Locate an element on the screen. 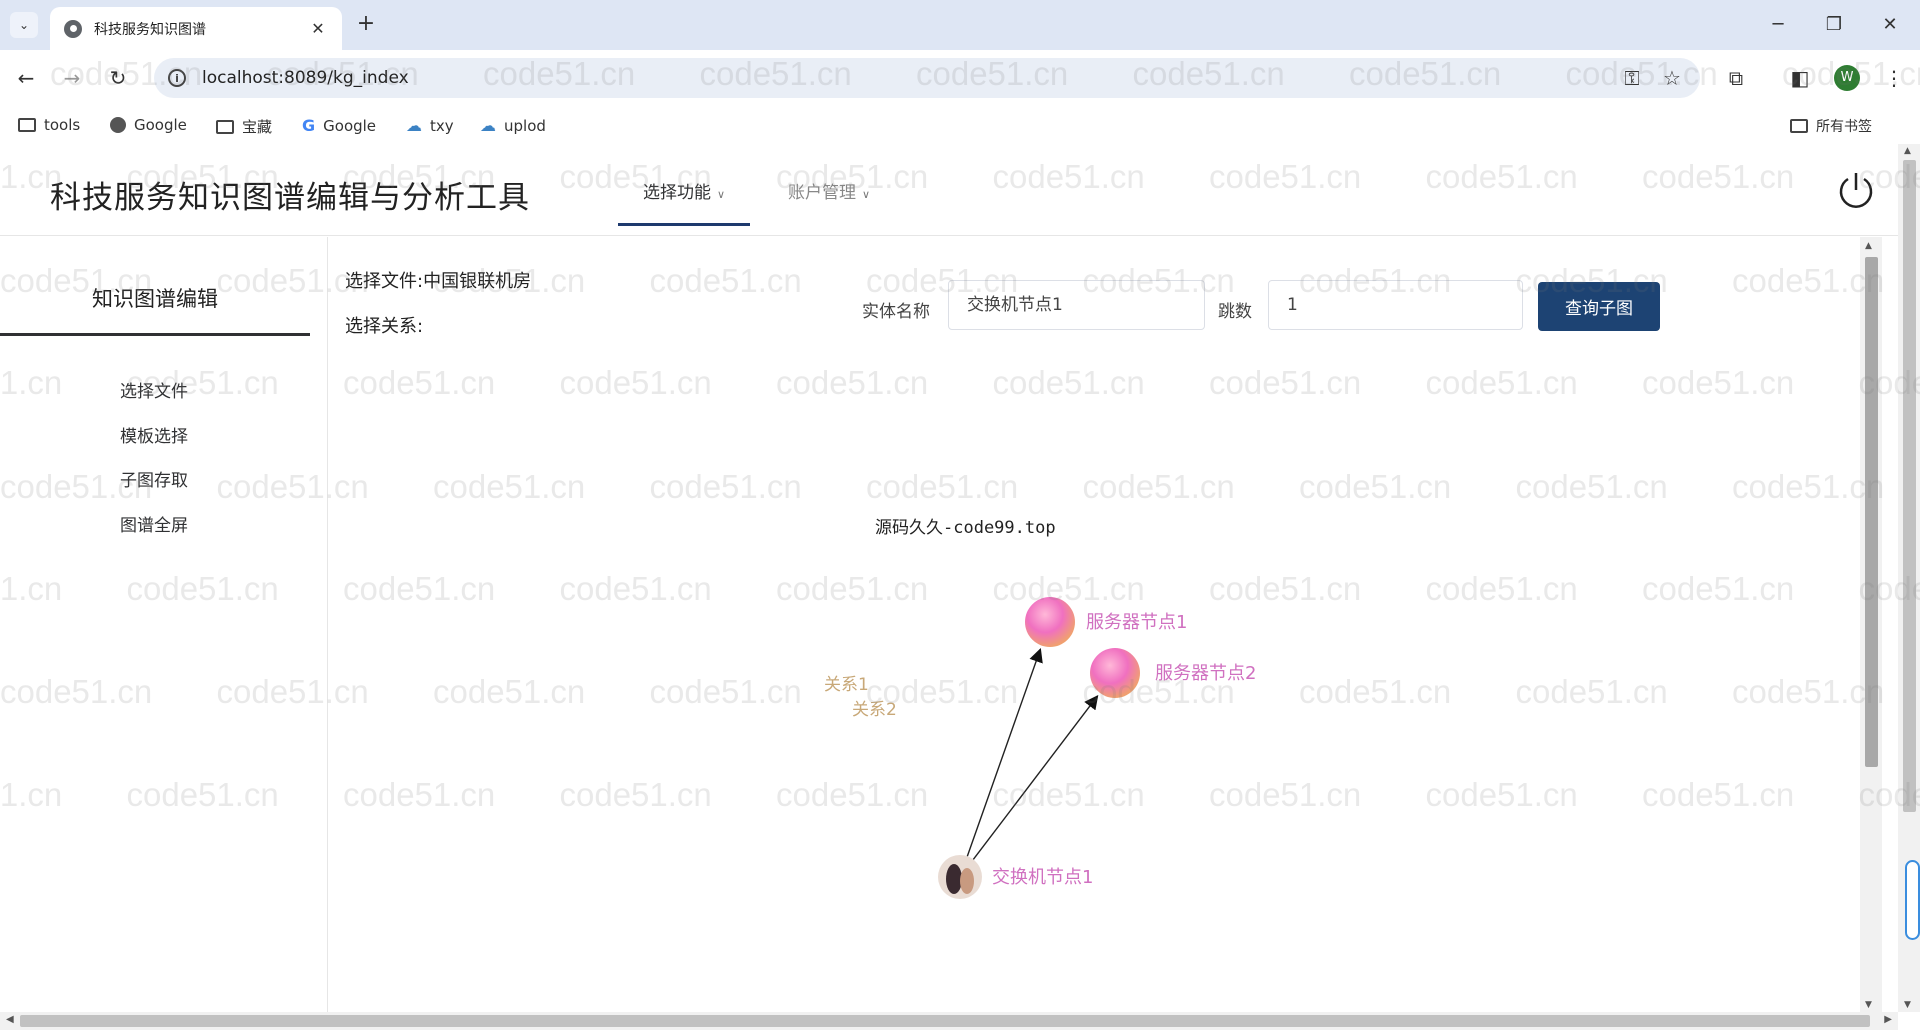  page-horizontal-scrollbar: ◀ ▶ is located at coordinates (949, 1021).